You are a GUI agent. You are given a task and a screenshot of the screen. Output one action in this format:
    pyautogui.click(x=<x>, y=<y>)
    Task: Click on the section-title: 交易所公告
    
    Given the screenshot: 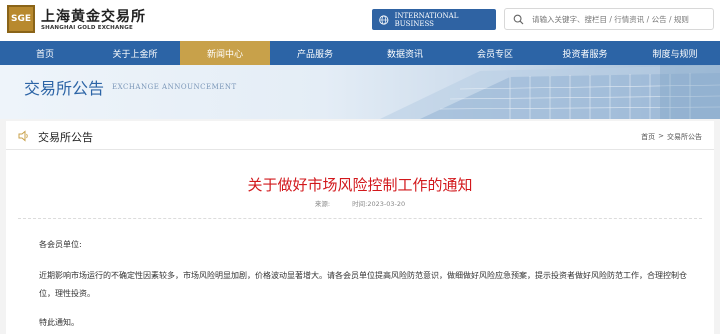 What is the action you would take?
    pyautogui.click(x=65, y=137)
    